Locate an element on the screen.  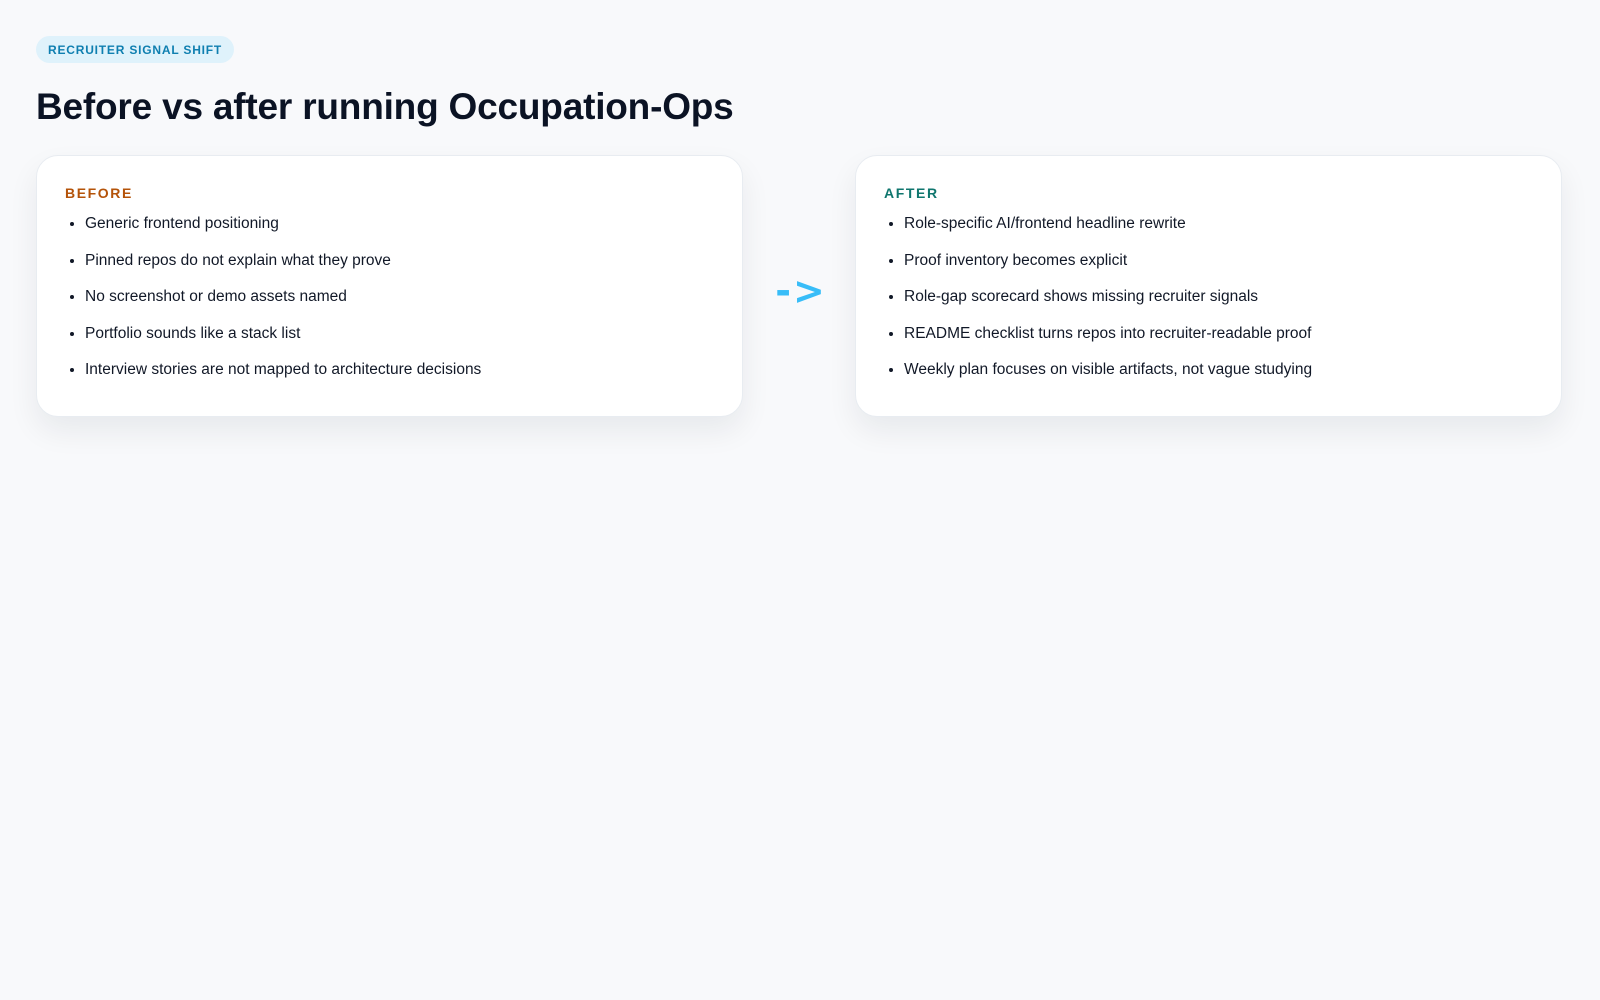
page-title: Before vs after running Occupation-Ops is located at coordinates (385, 106).